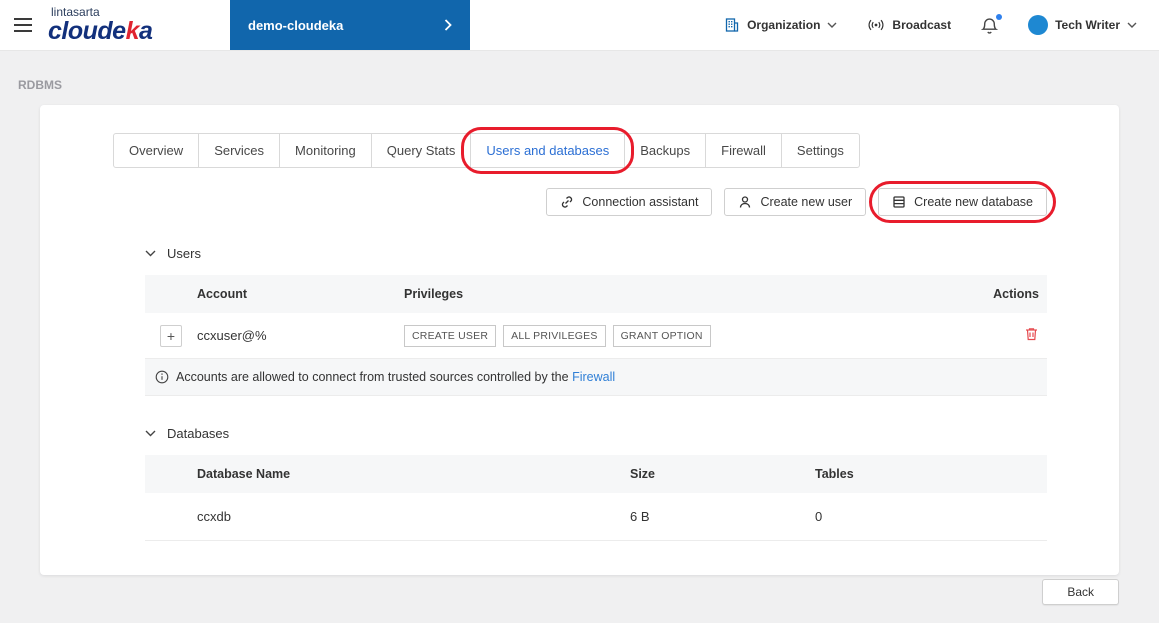 The height and width of the screenshot is (623, 1159). Describe the element at coordinates (795, 202) in the screenshot. I see `create-new-user-button: Create new user` at that location.